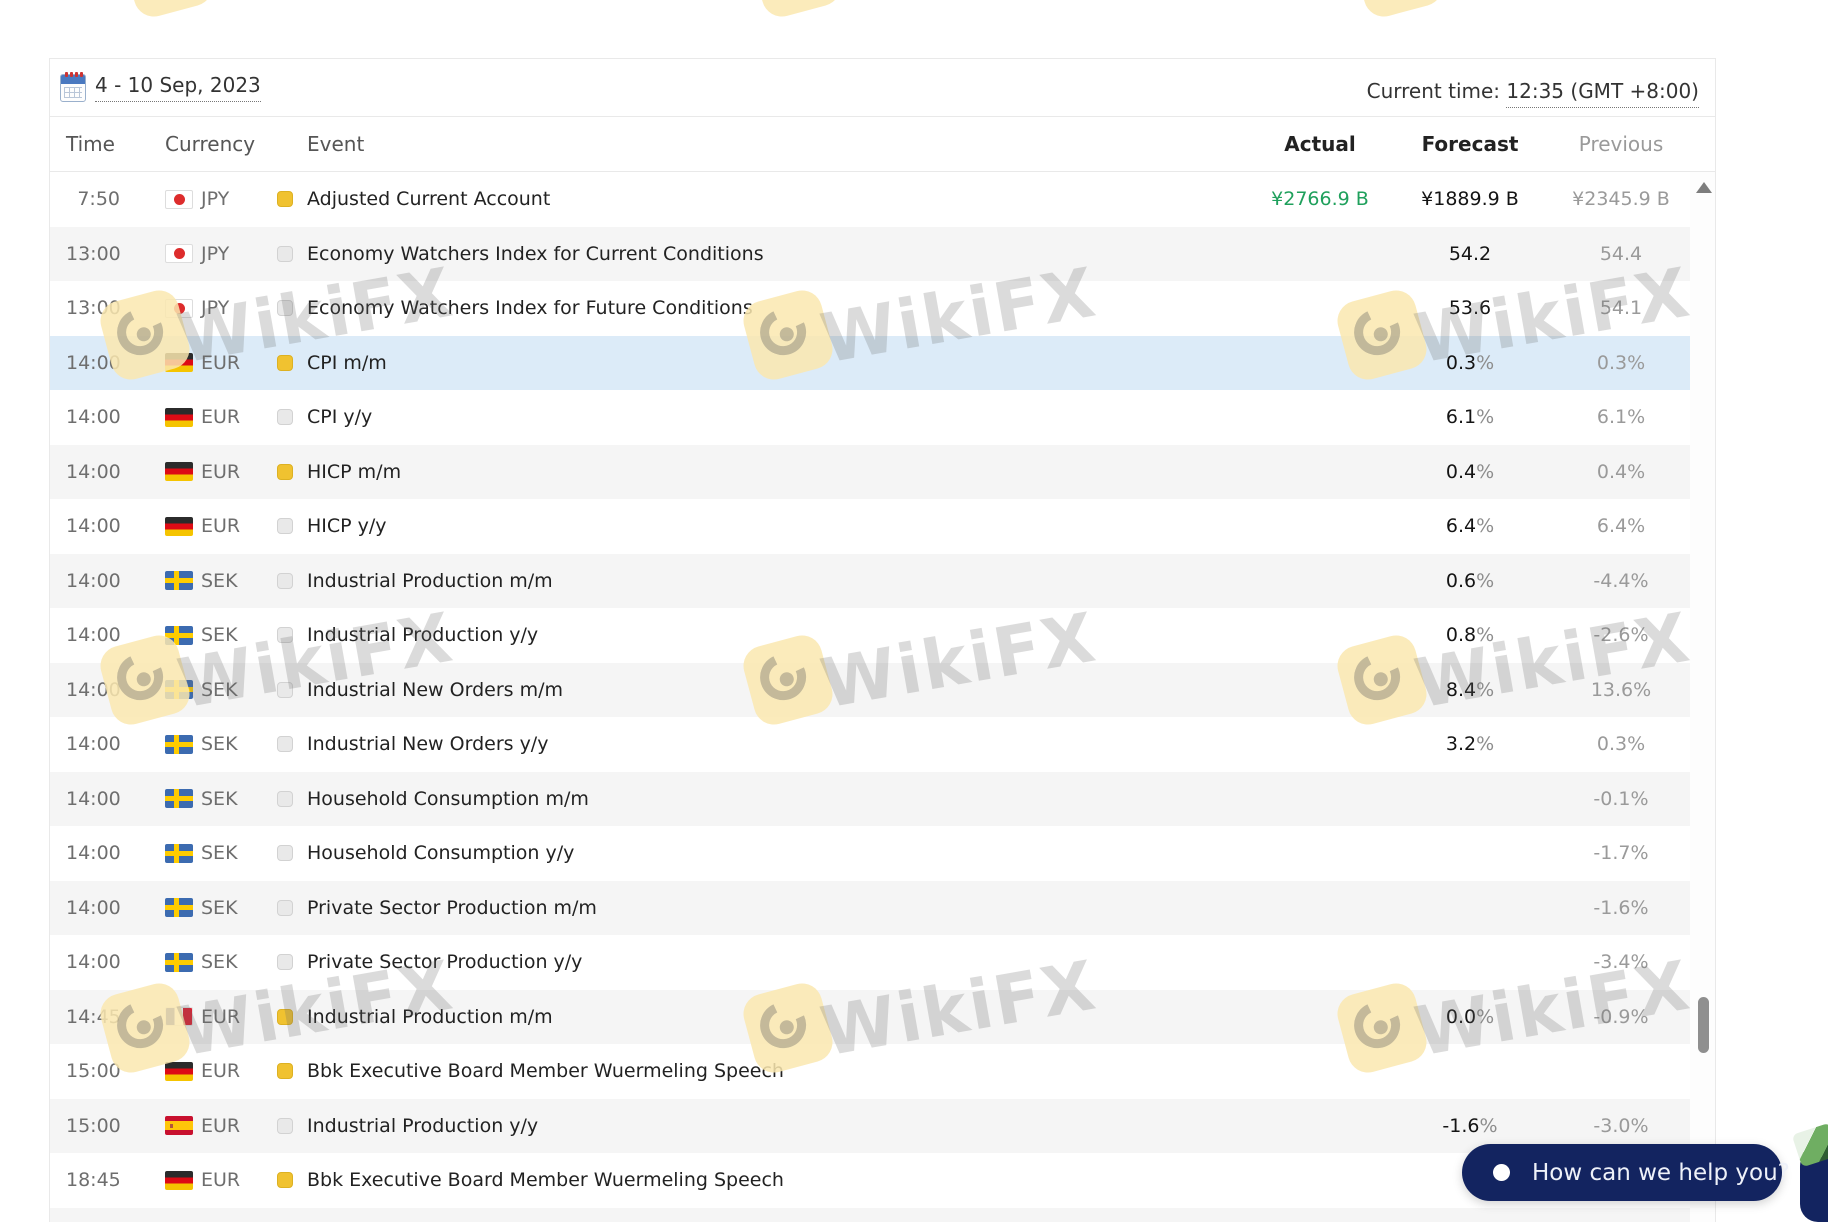 The width and height of the screenshot is (1828, 1222). What do you see at coordinates (168, 10) in the screenshot?
I see `wikifx-logo-watermark-icon` at bounding box center [168, 10].